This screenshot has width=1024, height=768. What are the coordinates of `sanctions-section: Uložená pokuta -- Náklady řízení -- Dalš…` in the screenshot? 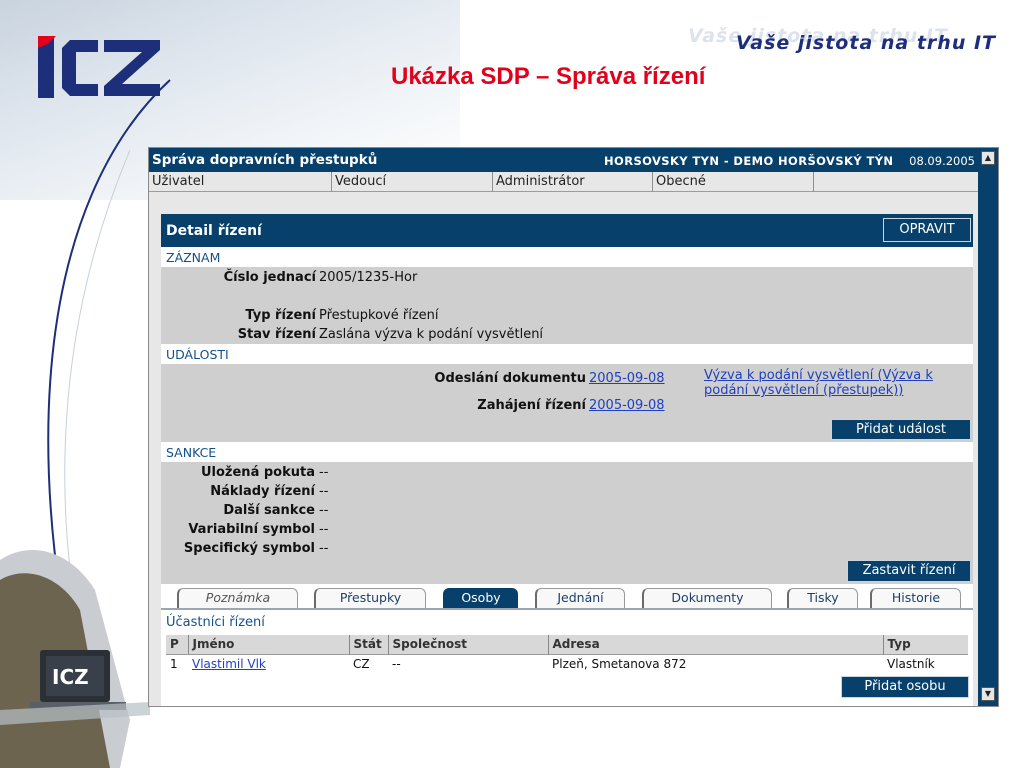 It's located at (567, 523).